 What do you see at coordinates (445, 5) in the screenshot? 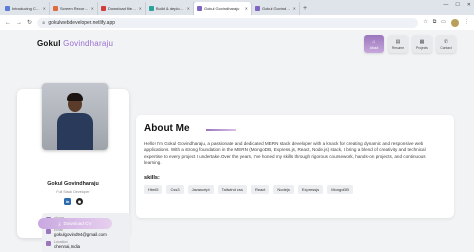
I see `minimize-icon: —` at bounding box center [445, 5].